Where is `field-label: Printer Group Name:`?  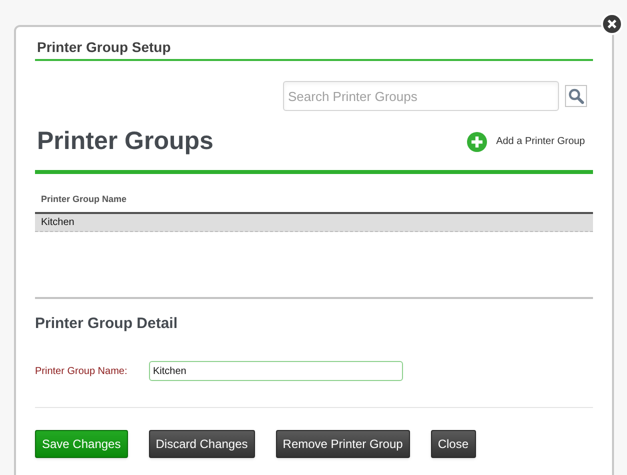 field-label: Printer Group Name: is located at coordinates (81, 371).